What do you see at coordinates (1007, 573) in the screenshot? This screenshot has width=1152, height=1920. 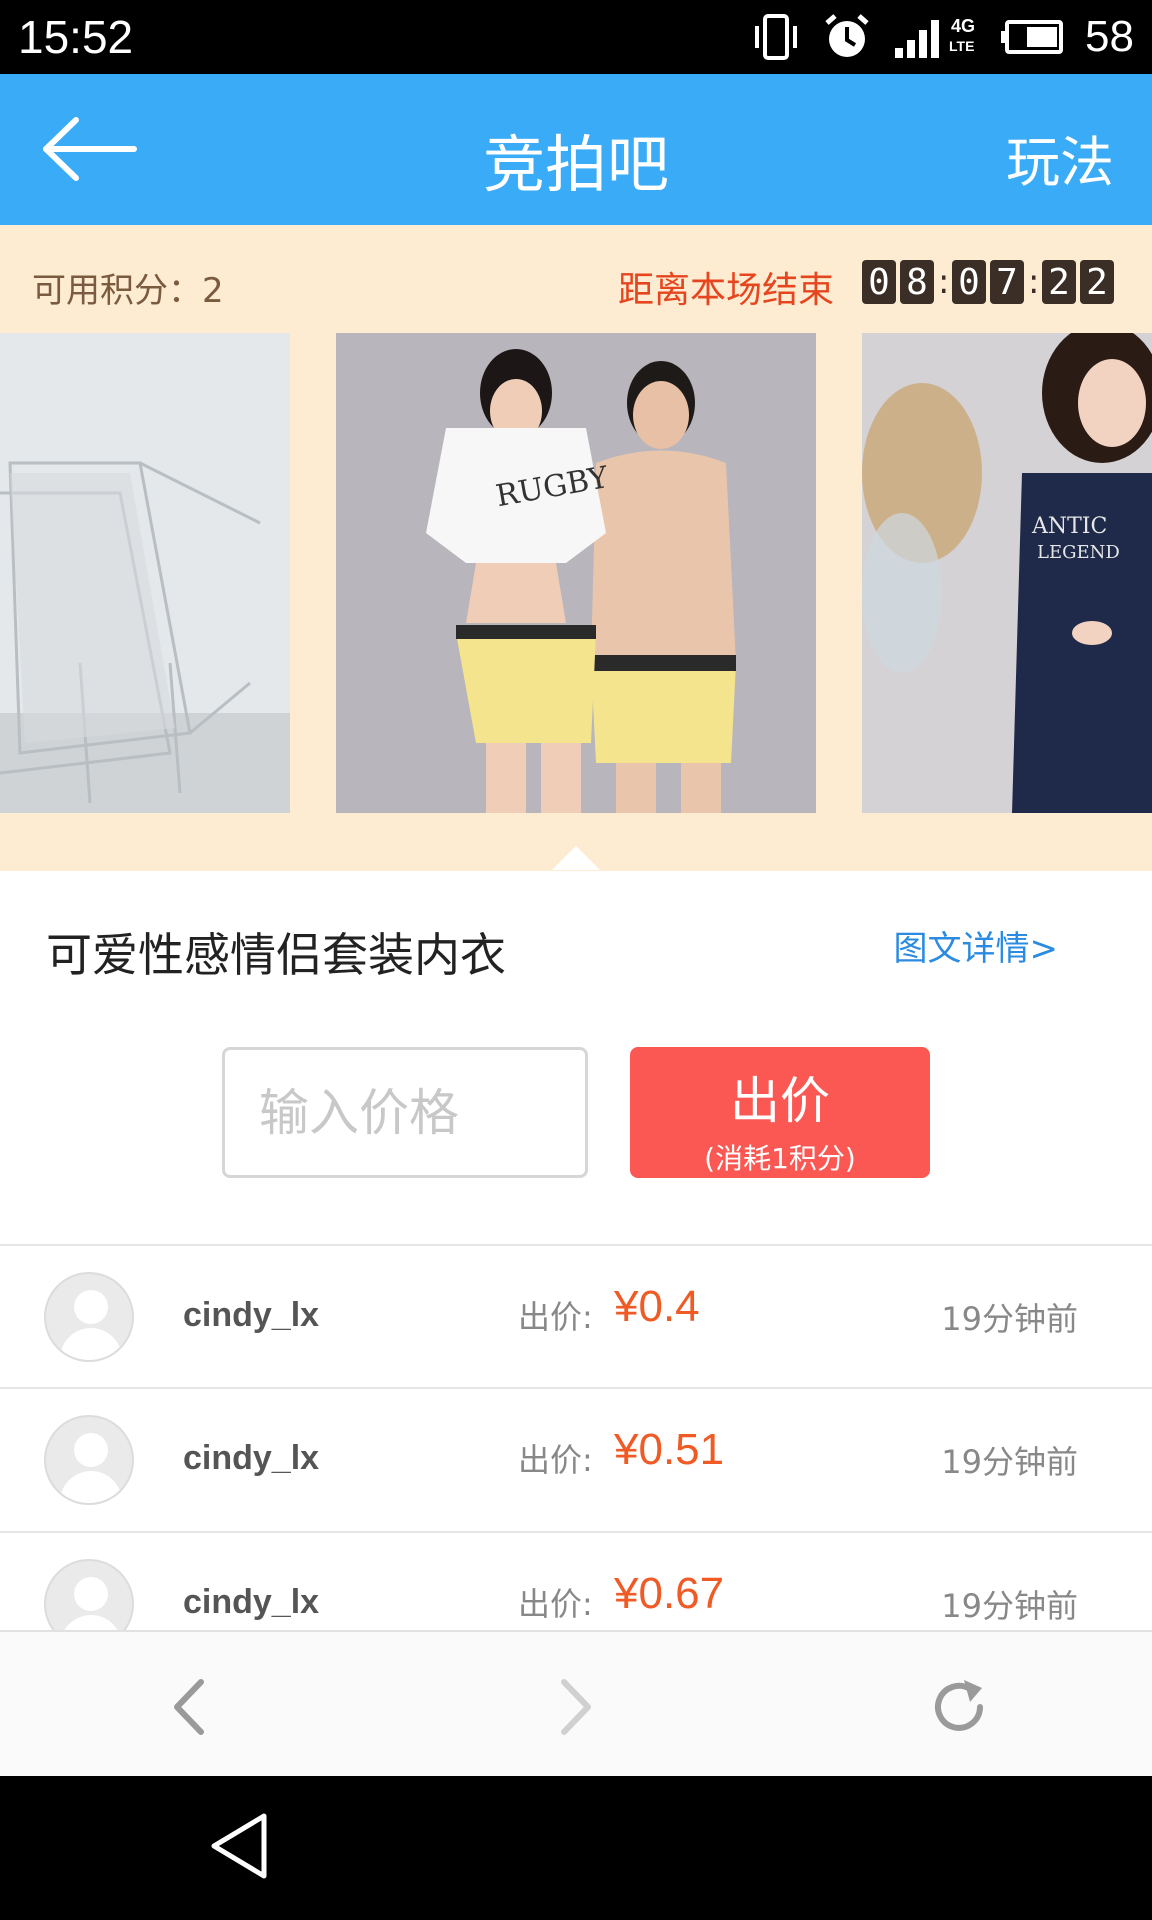 I see `product-image-next: ANTIC LEGEND` at bounding box center [1007, 573].